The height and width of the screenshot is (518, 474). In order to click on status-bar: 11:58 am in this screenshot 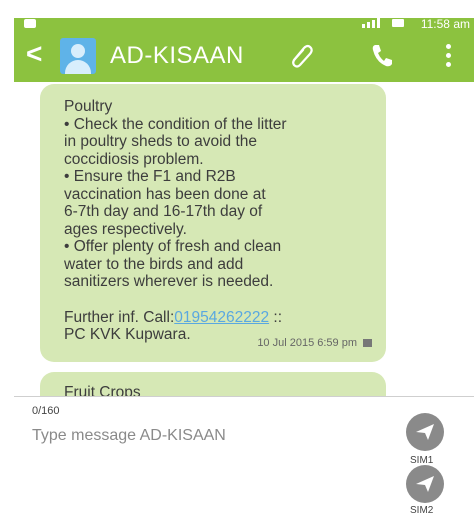, I will do `click(244, 24)`.